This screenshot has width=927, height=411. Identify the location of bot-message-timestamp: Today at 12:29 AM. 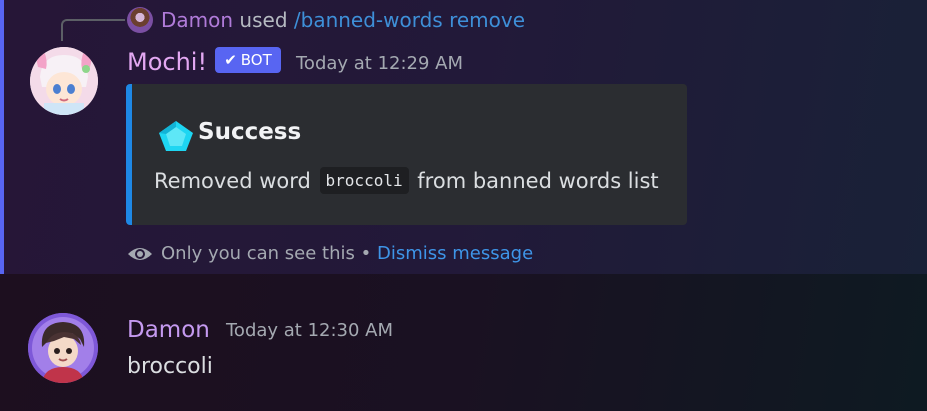
(379, 64).